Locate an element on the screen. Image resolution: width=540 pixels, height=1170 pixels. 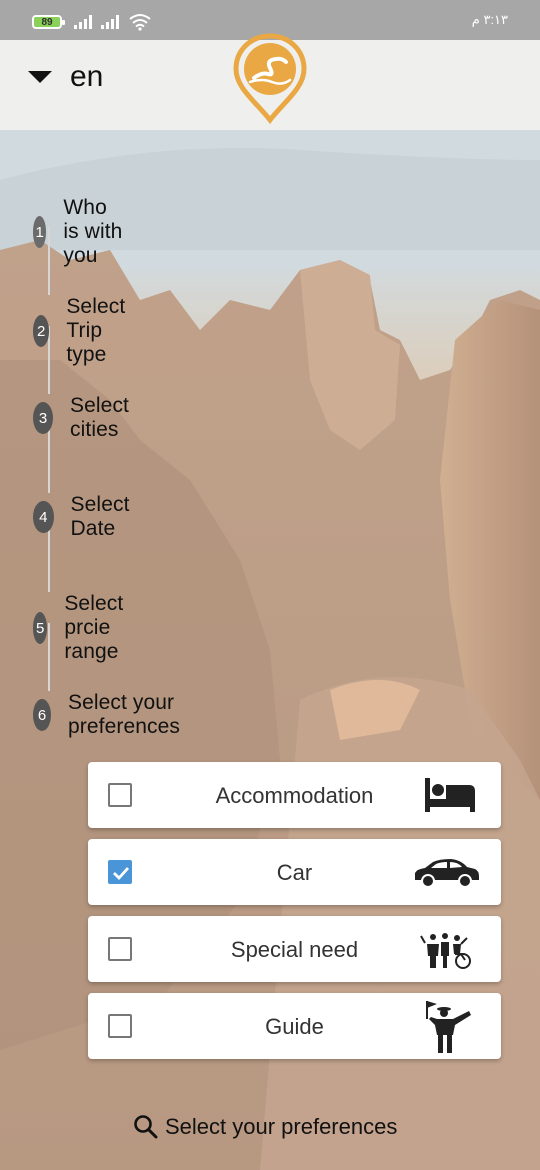
status-time: ٣:١٣ م is located at coordinates (489, 19).